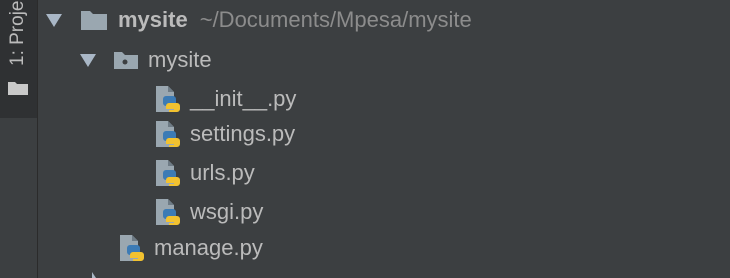  Describe the element at coordinates (180, 59) in the screenshot. I see `package-folder-name: mysite` at that location.